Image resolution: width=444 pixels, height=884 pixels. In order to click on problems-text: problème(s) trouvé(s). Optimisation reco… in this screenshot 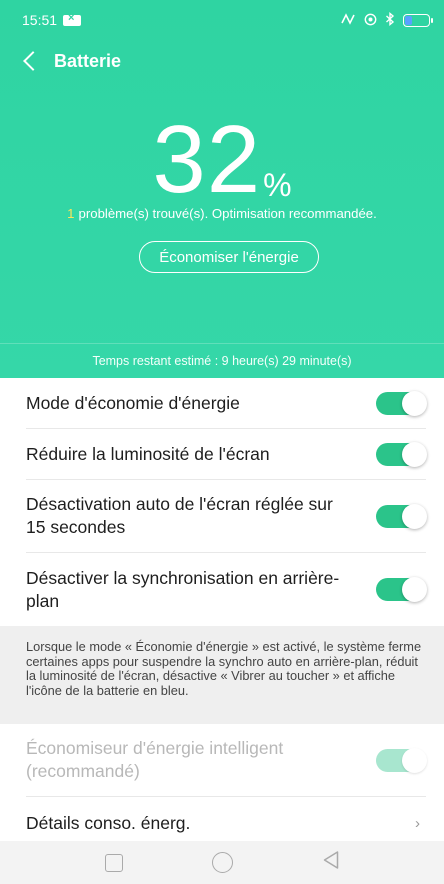, I will do `click(227, 213)`.